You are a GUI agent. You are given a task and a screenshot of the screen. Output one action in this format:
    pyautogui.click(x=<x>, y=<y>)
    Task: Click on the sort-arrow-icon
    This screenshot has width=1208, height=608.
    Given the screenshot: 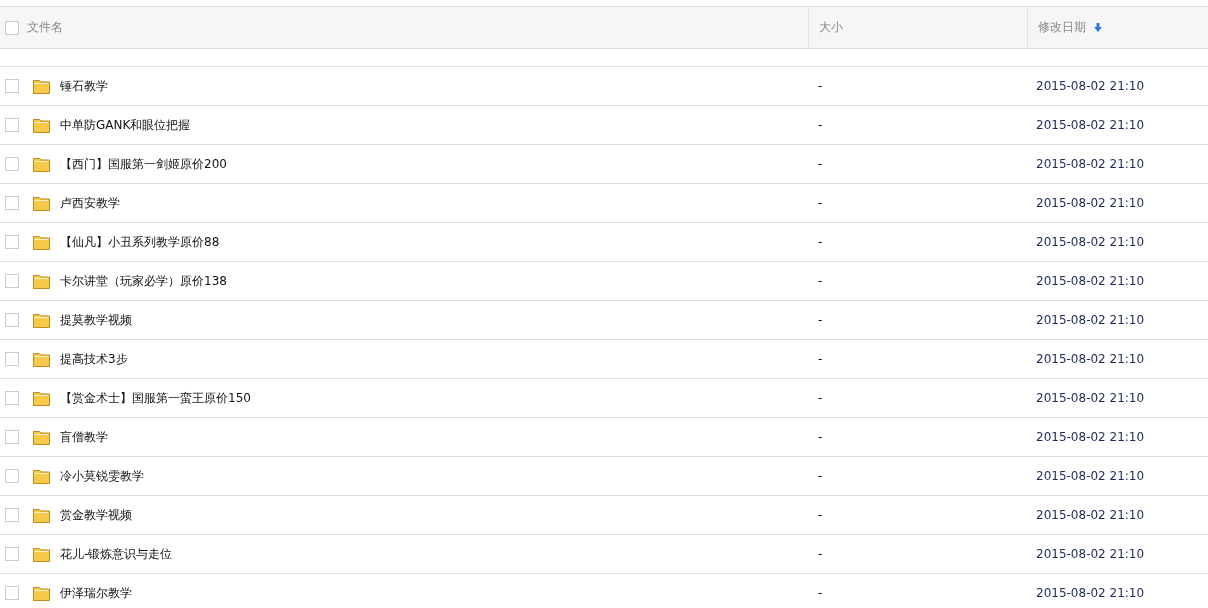 What is the action you would take?
    pyautogui.click(x=1098, y=27)
    